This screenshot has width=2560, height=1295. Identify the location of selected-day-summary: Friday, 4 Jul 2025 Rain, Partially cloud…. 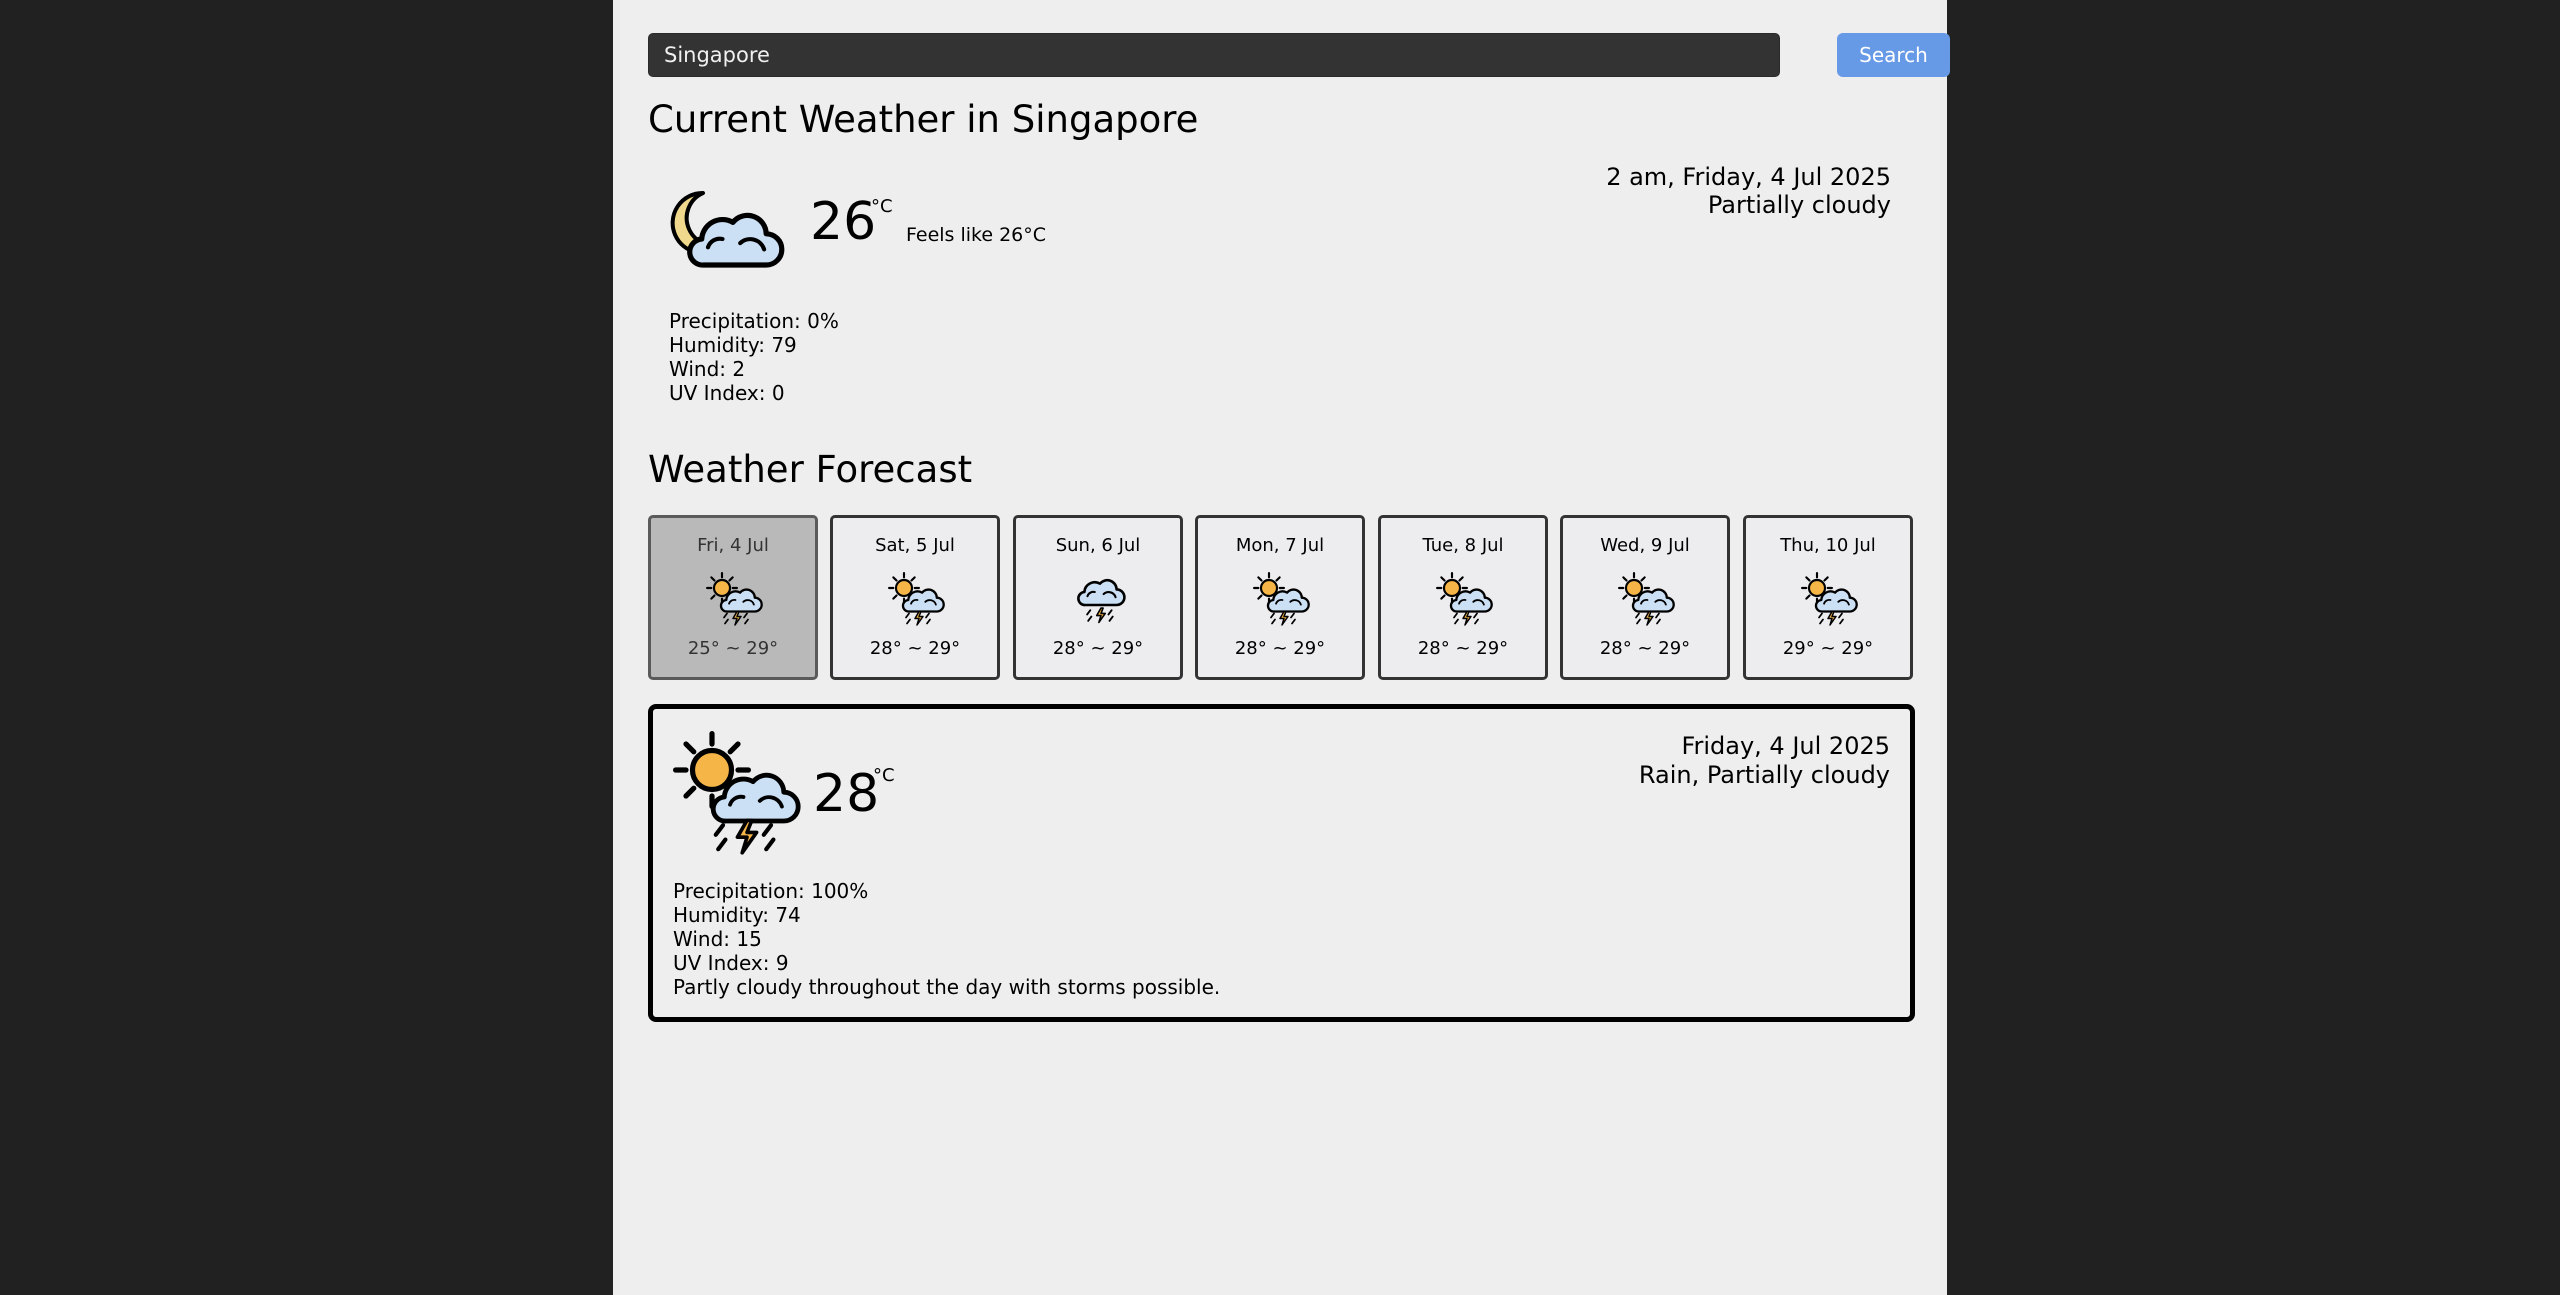
(1764, 761).